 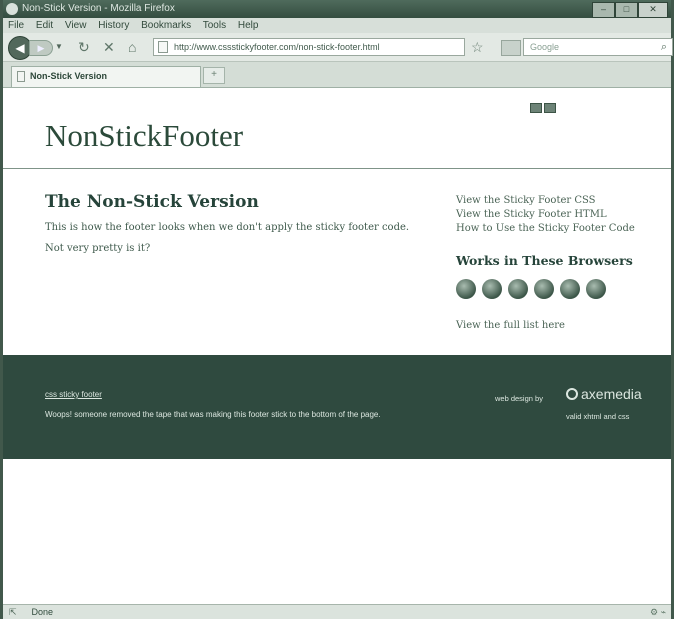 I want to click on webdesign-credit: web design by, so click(x=519, y=398).